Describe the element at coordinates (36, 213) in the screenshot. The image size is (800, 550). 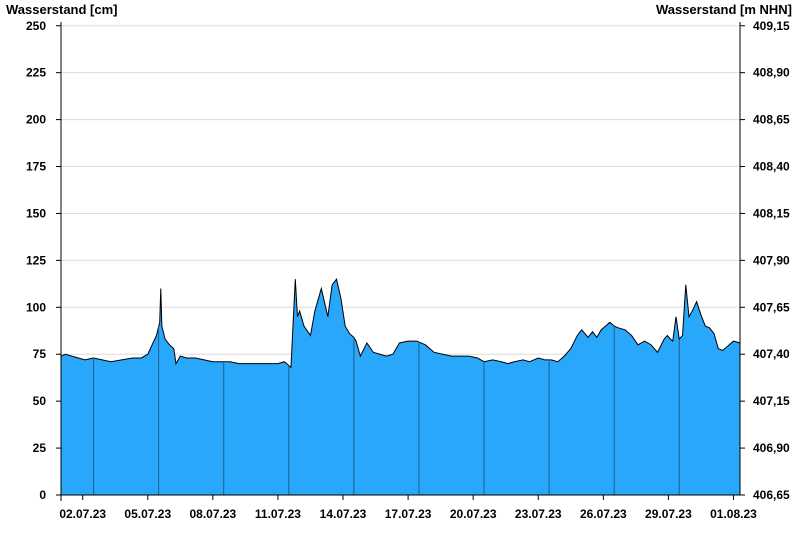
I see `left-tick-label: 150` at that location.